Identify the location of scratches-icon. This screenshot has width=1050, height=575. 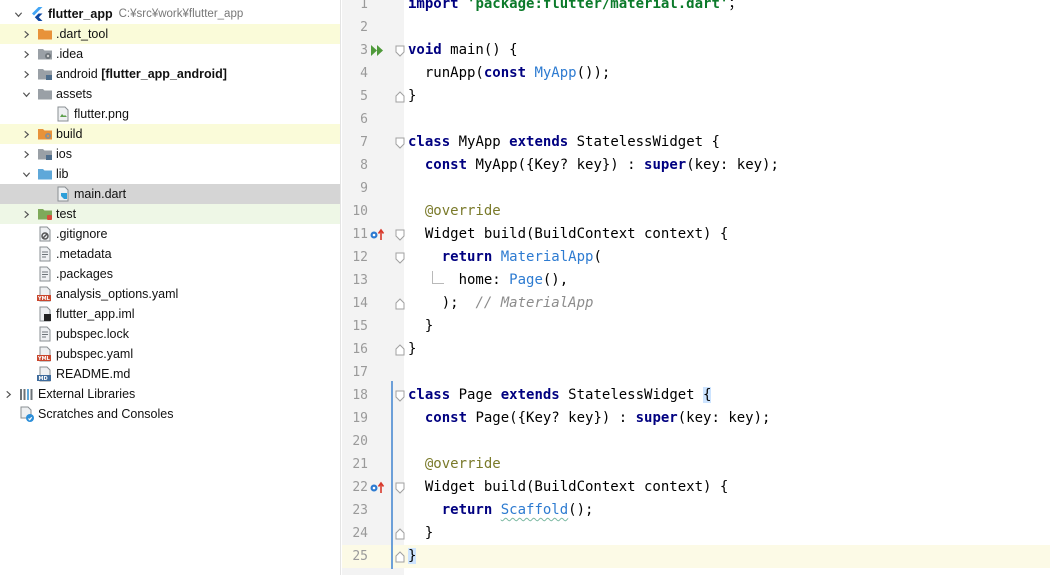
(27, 414).